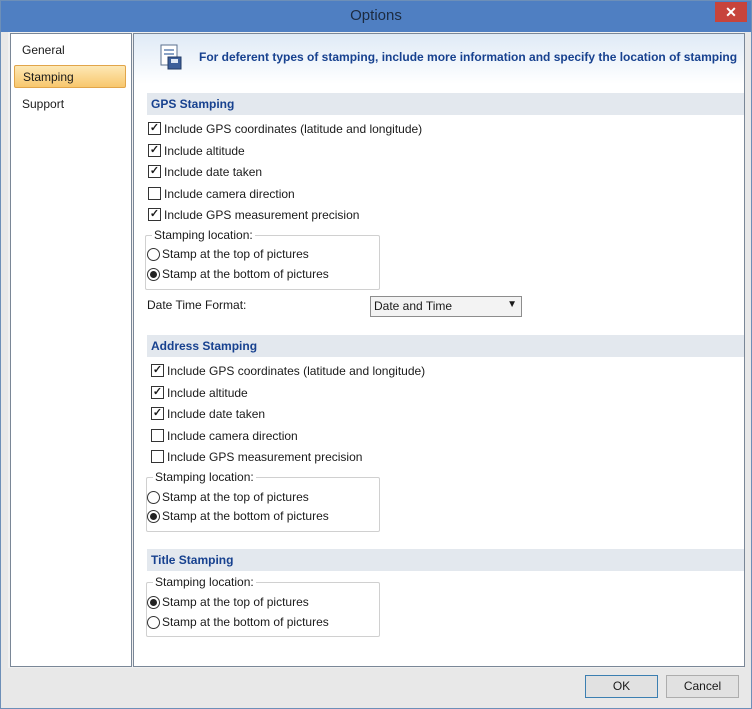  I want to click on close-button: ✕, so click(731, 12).